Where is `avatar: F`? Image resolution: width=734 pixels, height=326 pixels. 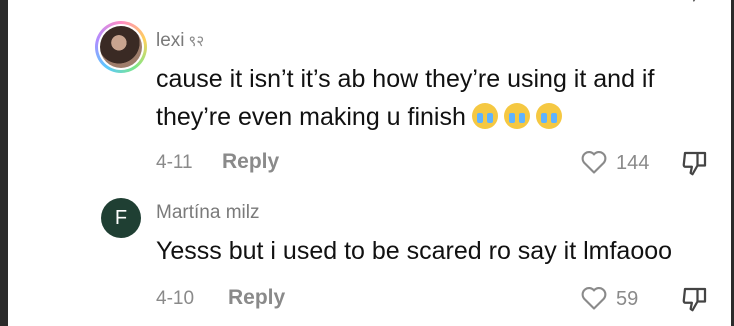 avatar: F is located at coordinates (121, 218).